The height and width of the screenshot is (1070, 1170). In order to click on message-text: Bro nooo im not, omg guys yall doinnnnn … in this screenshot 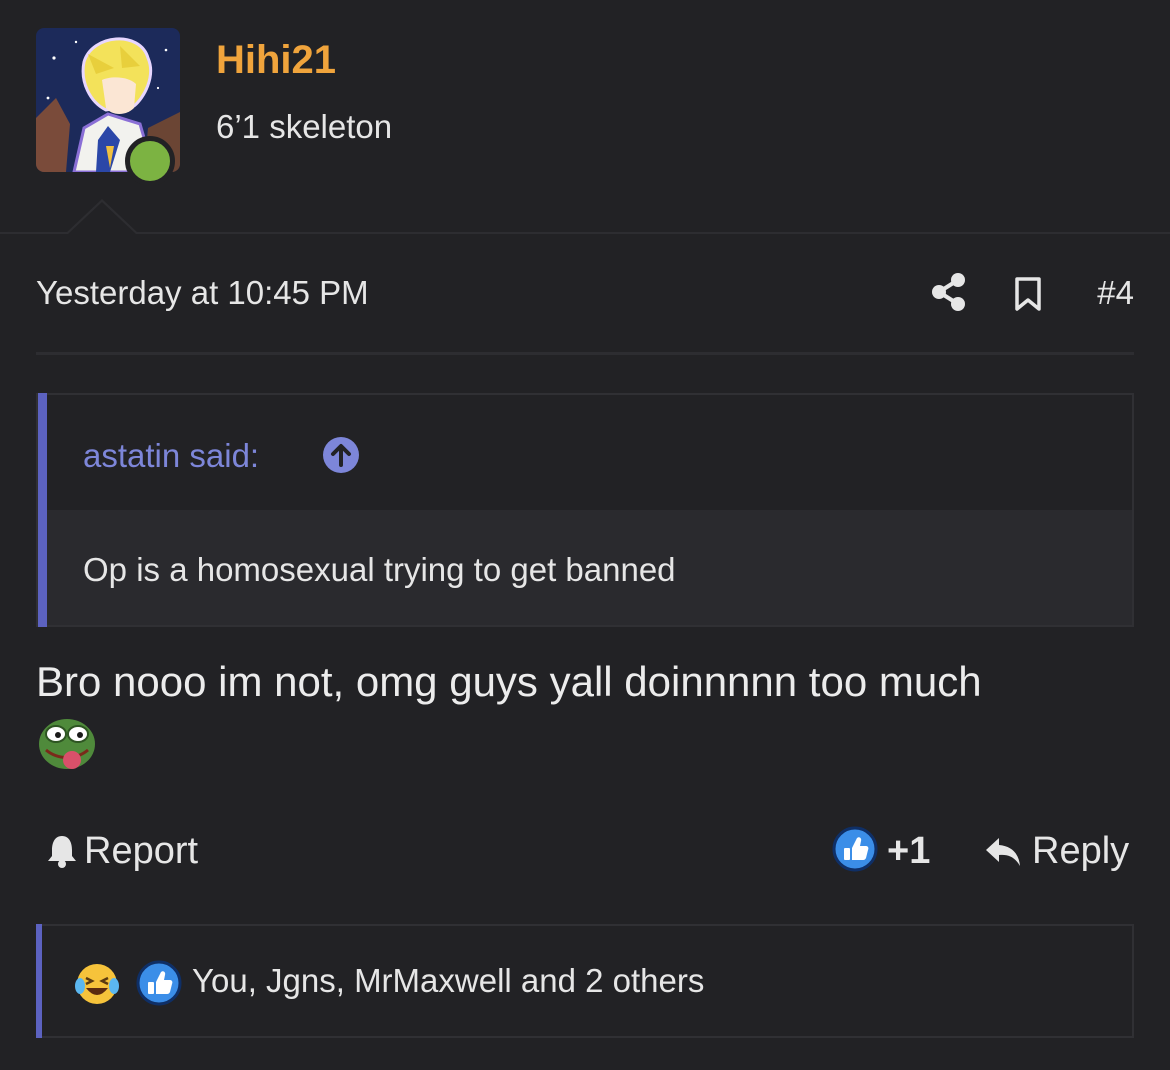, I will do `click(509, 681)`.